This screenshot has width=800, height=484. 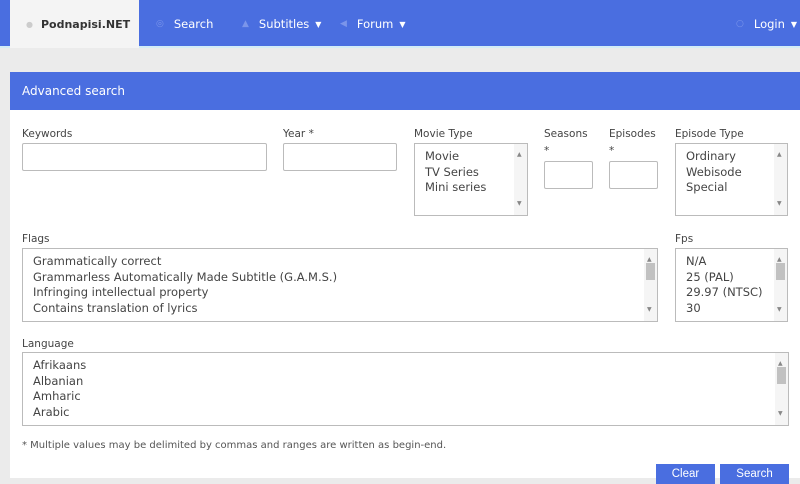 I want to click on episode-type-select: Ordinary Webisode Special ▲ ▼, so click(x=731, y=179).